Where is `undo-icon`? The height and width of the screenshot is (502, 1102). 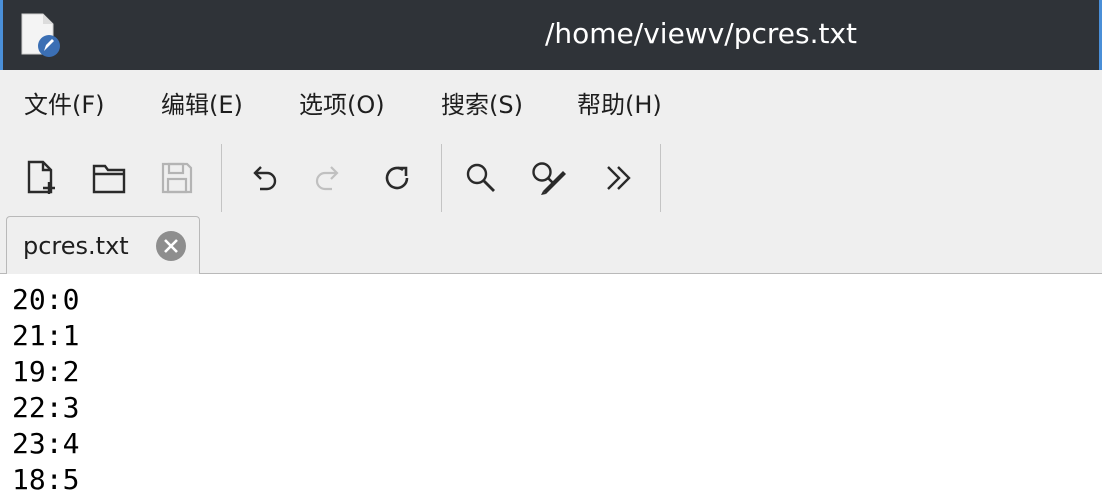
undo-icon is located at coordinates (265, 178).